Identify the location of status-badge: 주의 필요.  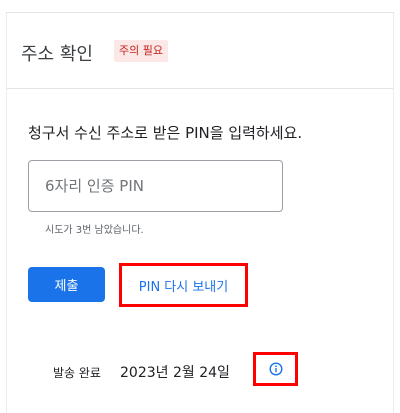
(141, 51).